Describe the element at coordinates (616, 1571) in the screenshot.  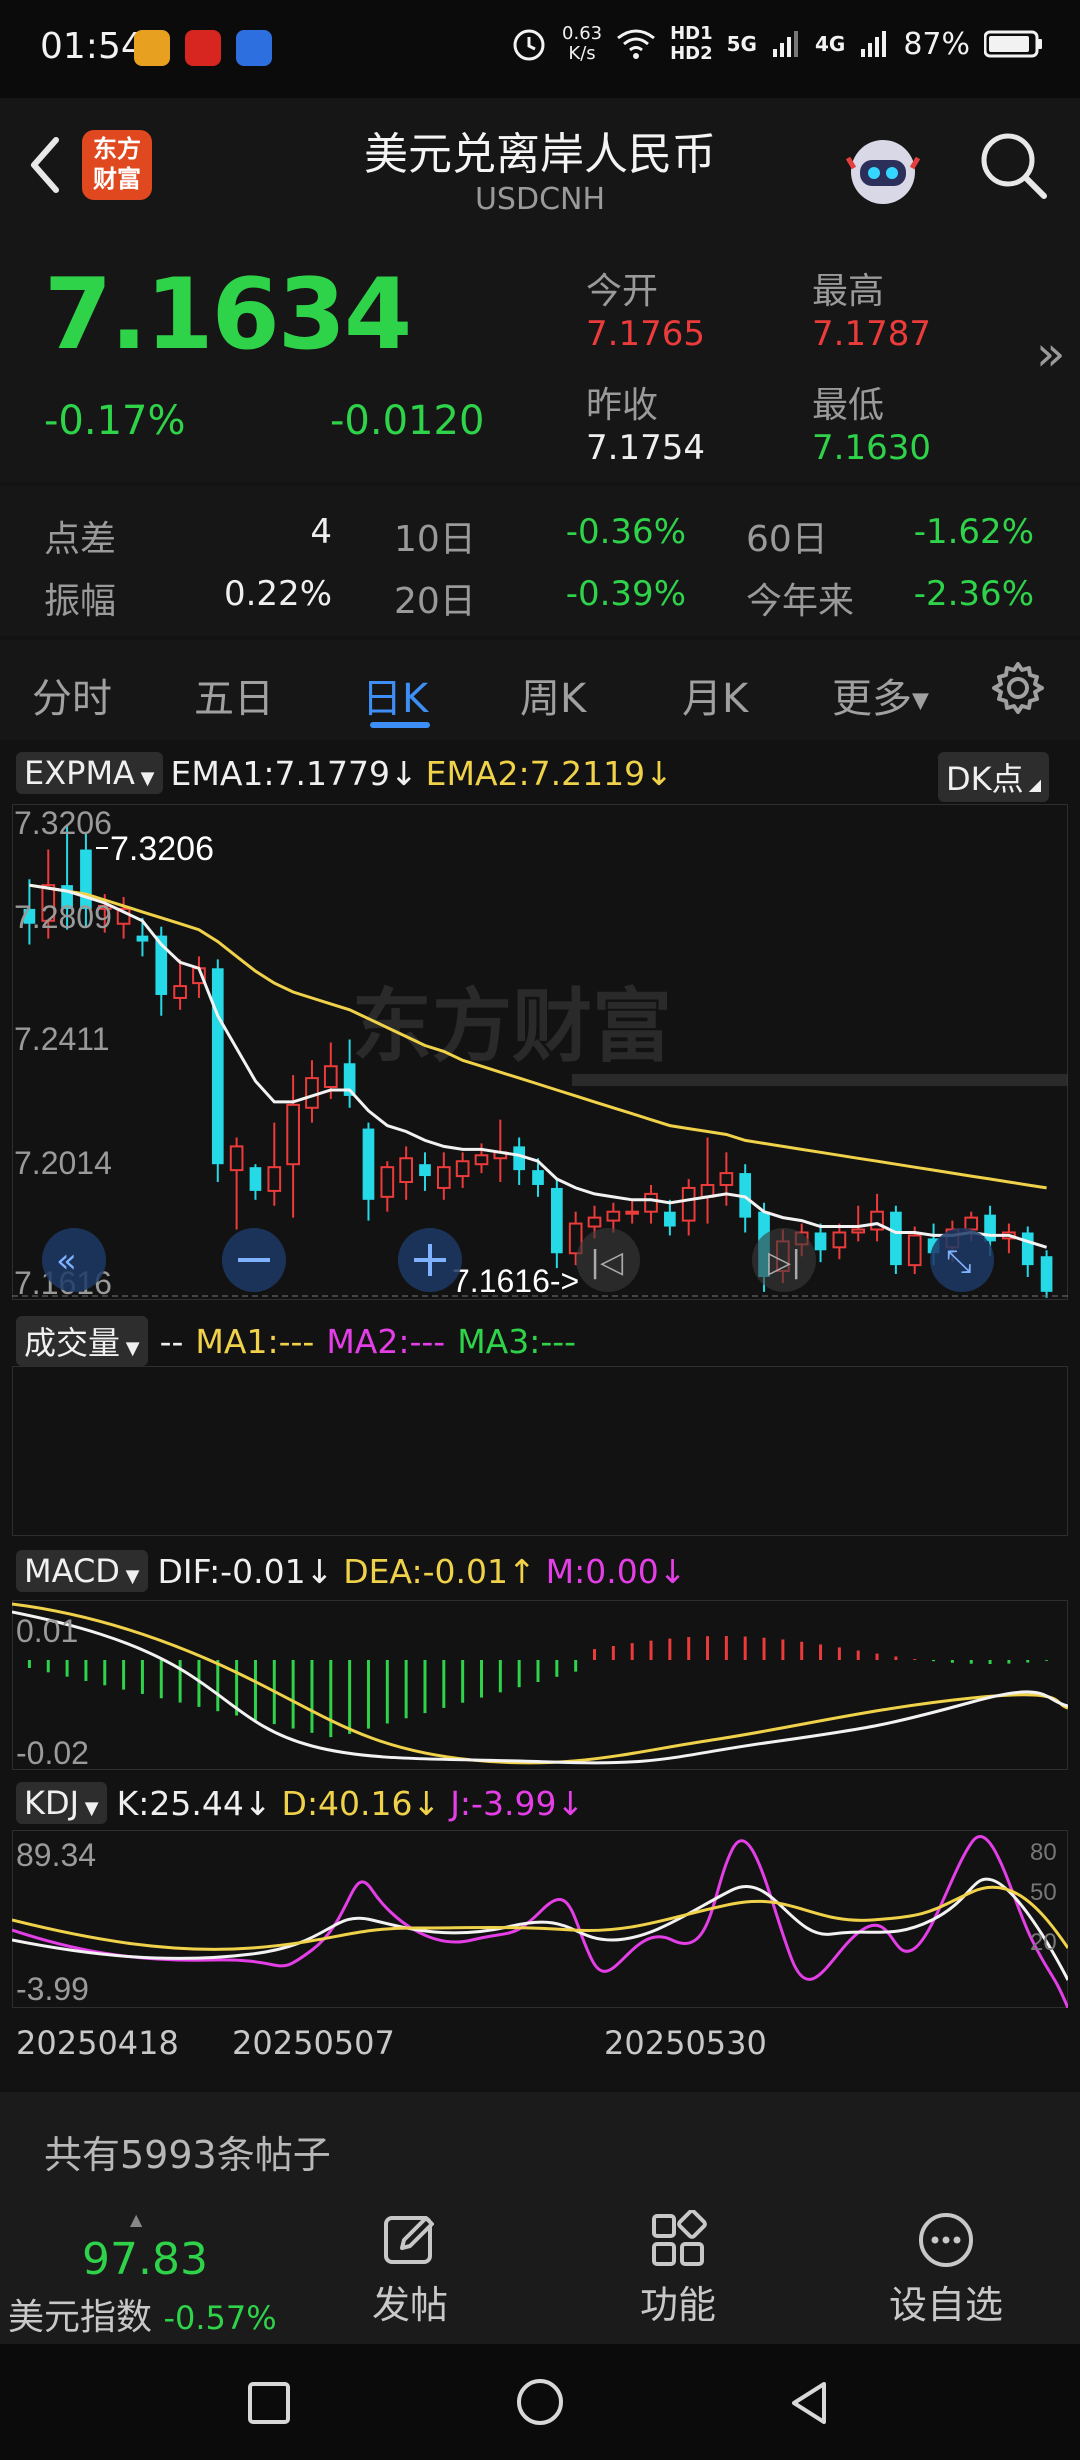
I see `m-readout: M:0.00↓` at that location.